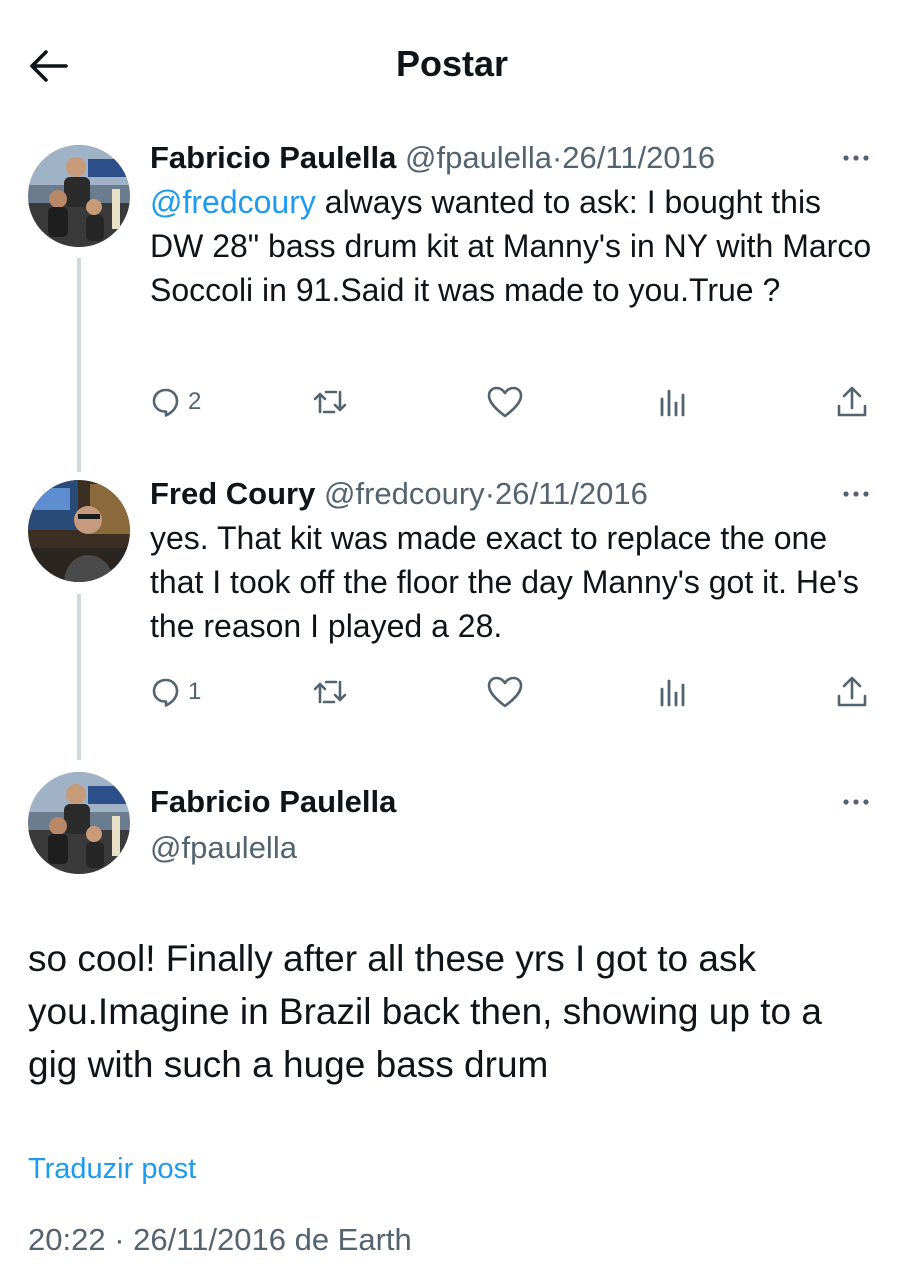  I want to click on reply-button: 1, so click(175, 692).